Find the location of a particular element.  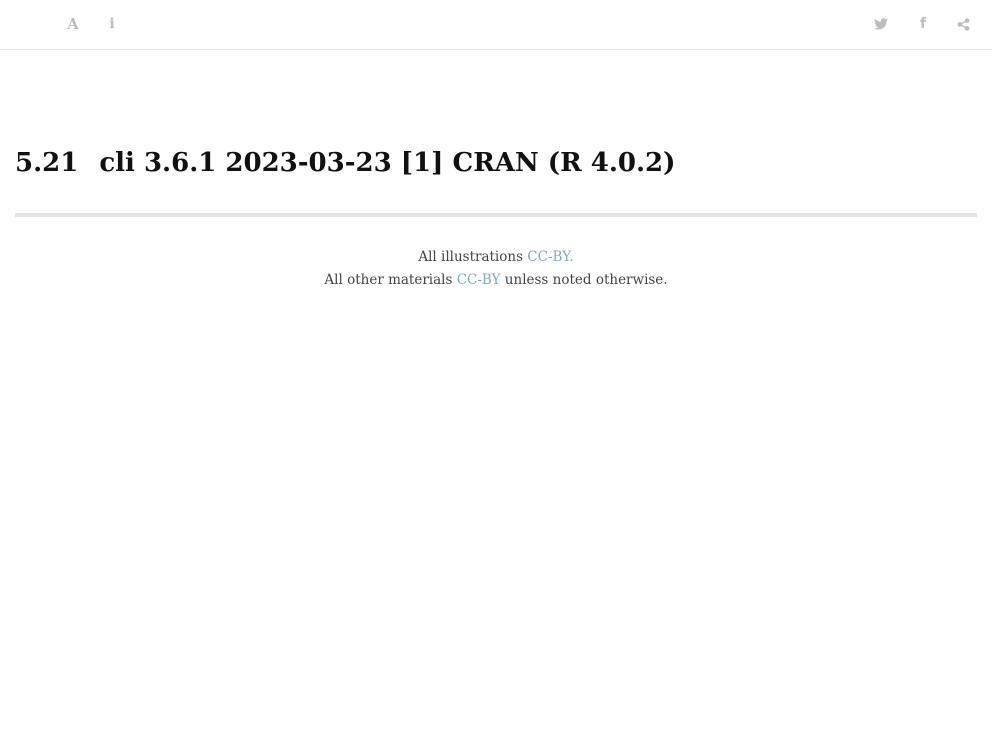

share-button is located at coordinates (963, 24).